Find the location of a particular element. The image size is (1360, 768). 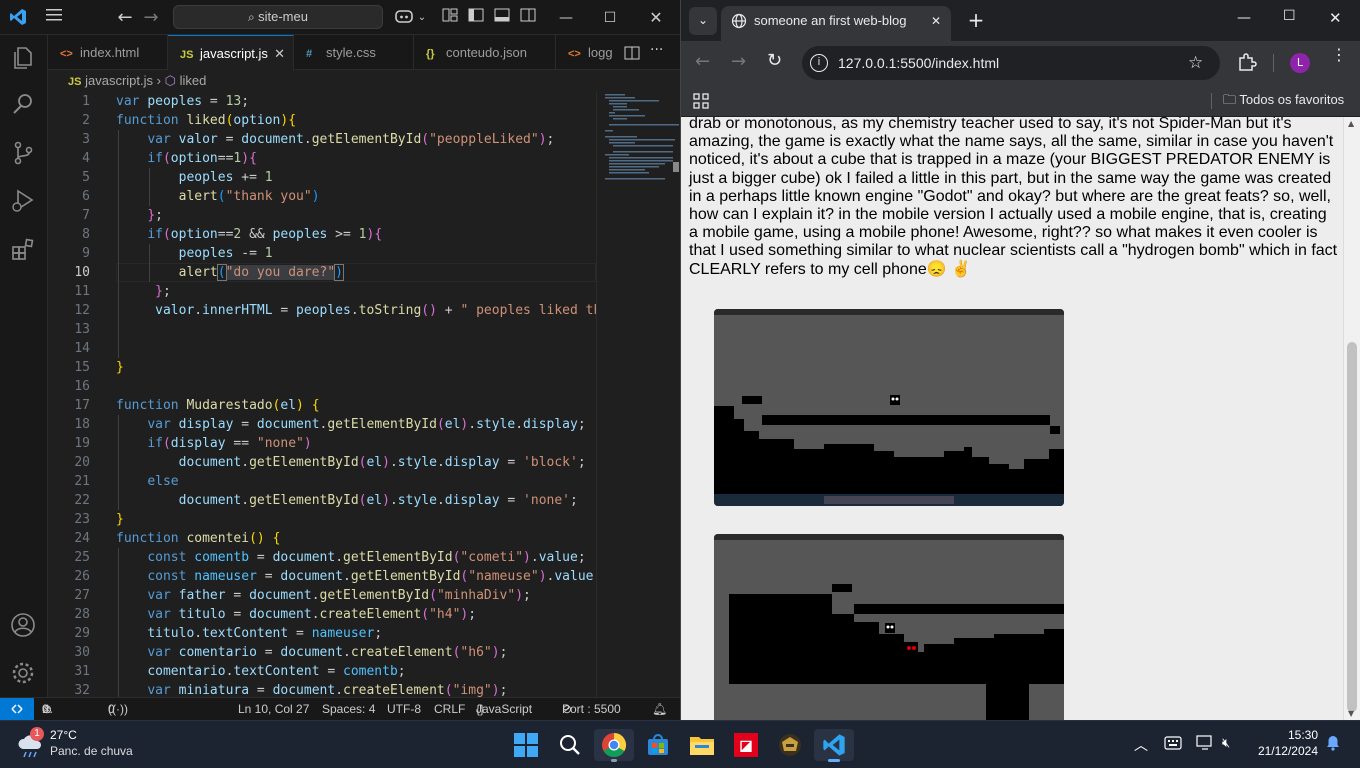

indentation: Spaces: 4 is located at coordinates (348, 709).